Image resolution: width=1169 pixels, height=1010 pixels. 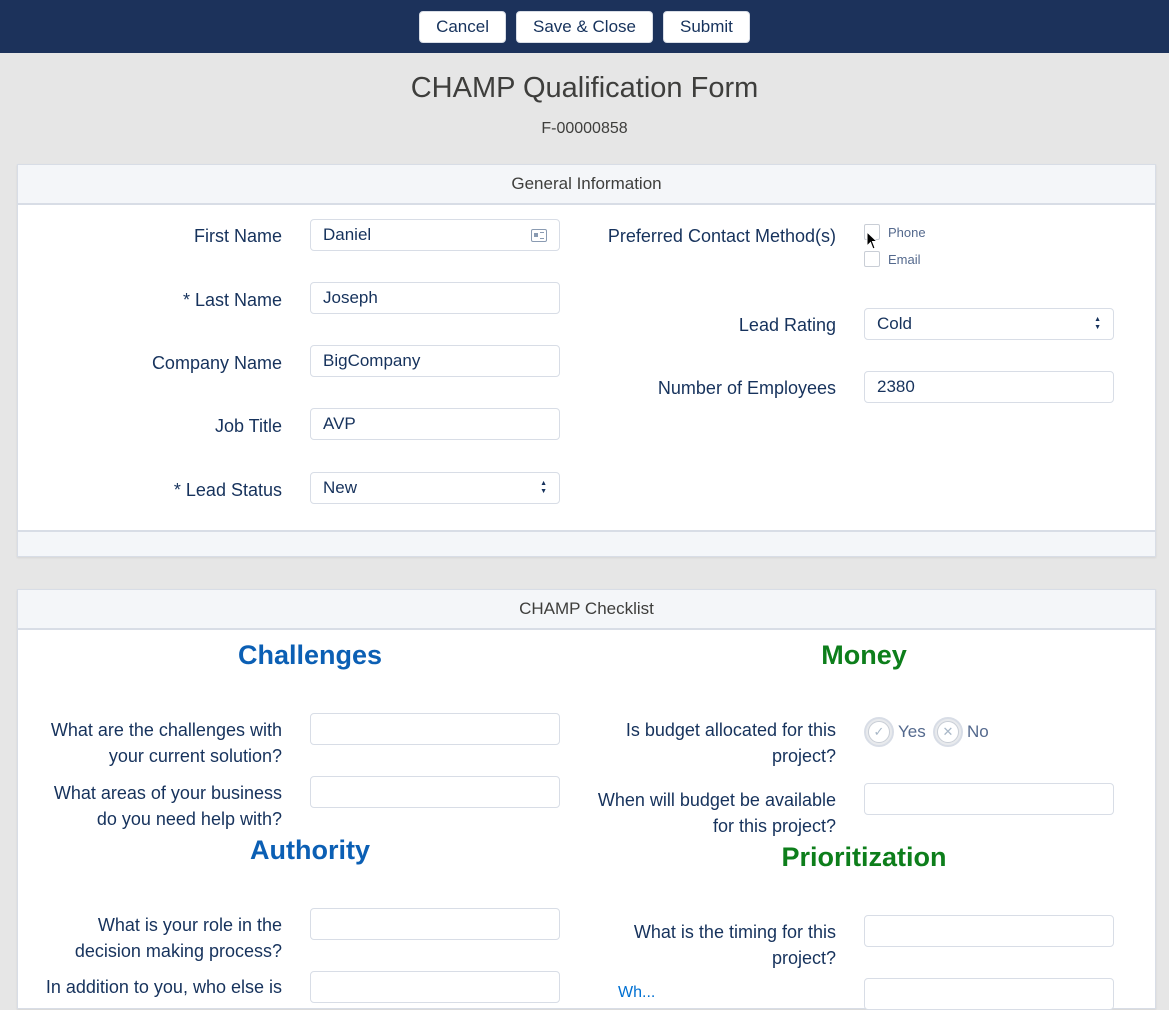 I want to click on money-heading: Money, so click(x=864, y=655).